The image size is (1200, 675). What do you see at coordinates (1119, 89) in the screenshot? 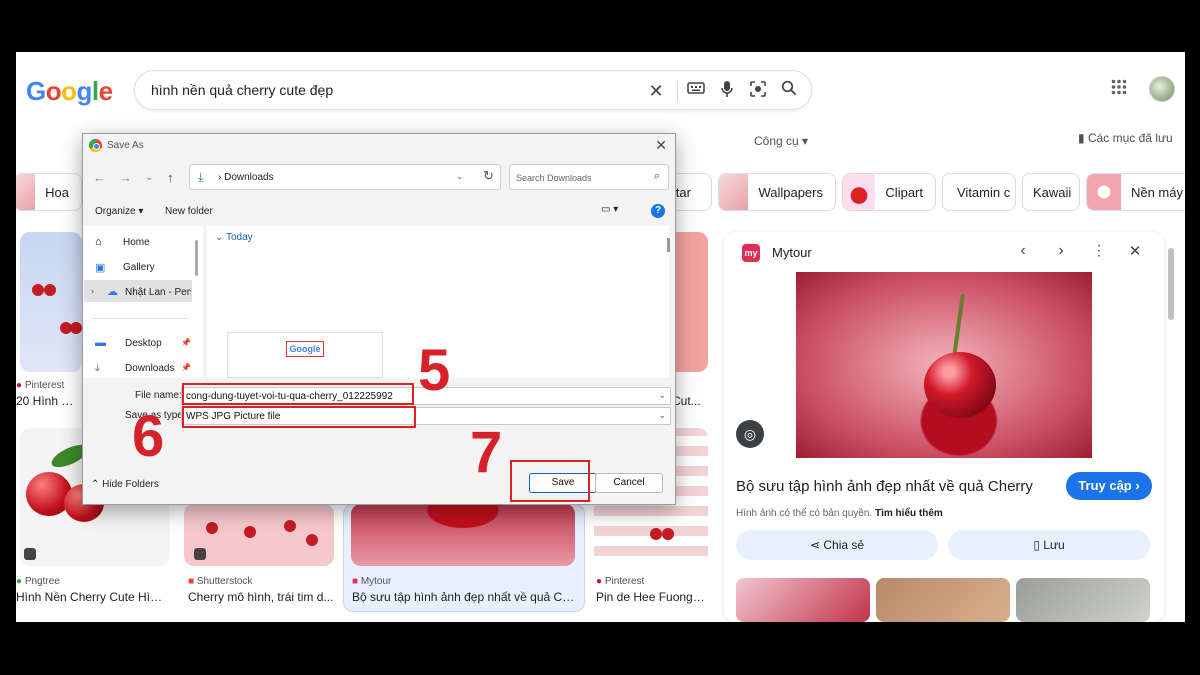
I see `apps-grid-icon` at bounding box center [1119, 89].